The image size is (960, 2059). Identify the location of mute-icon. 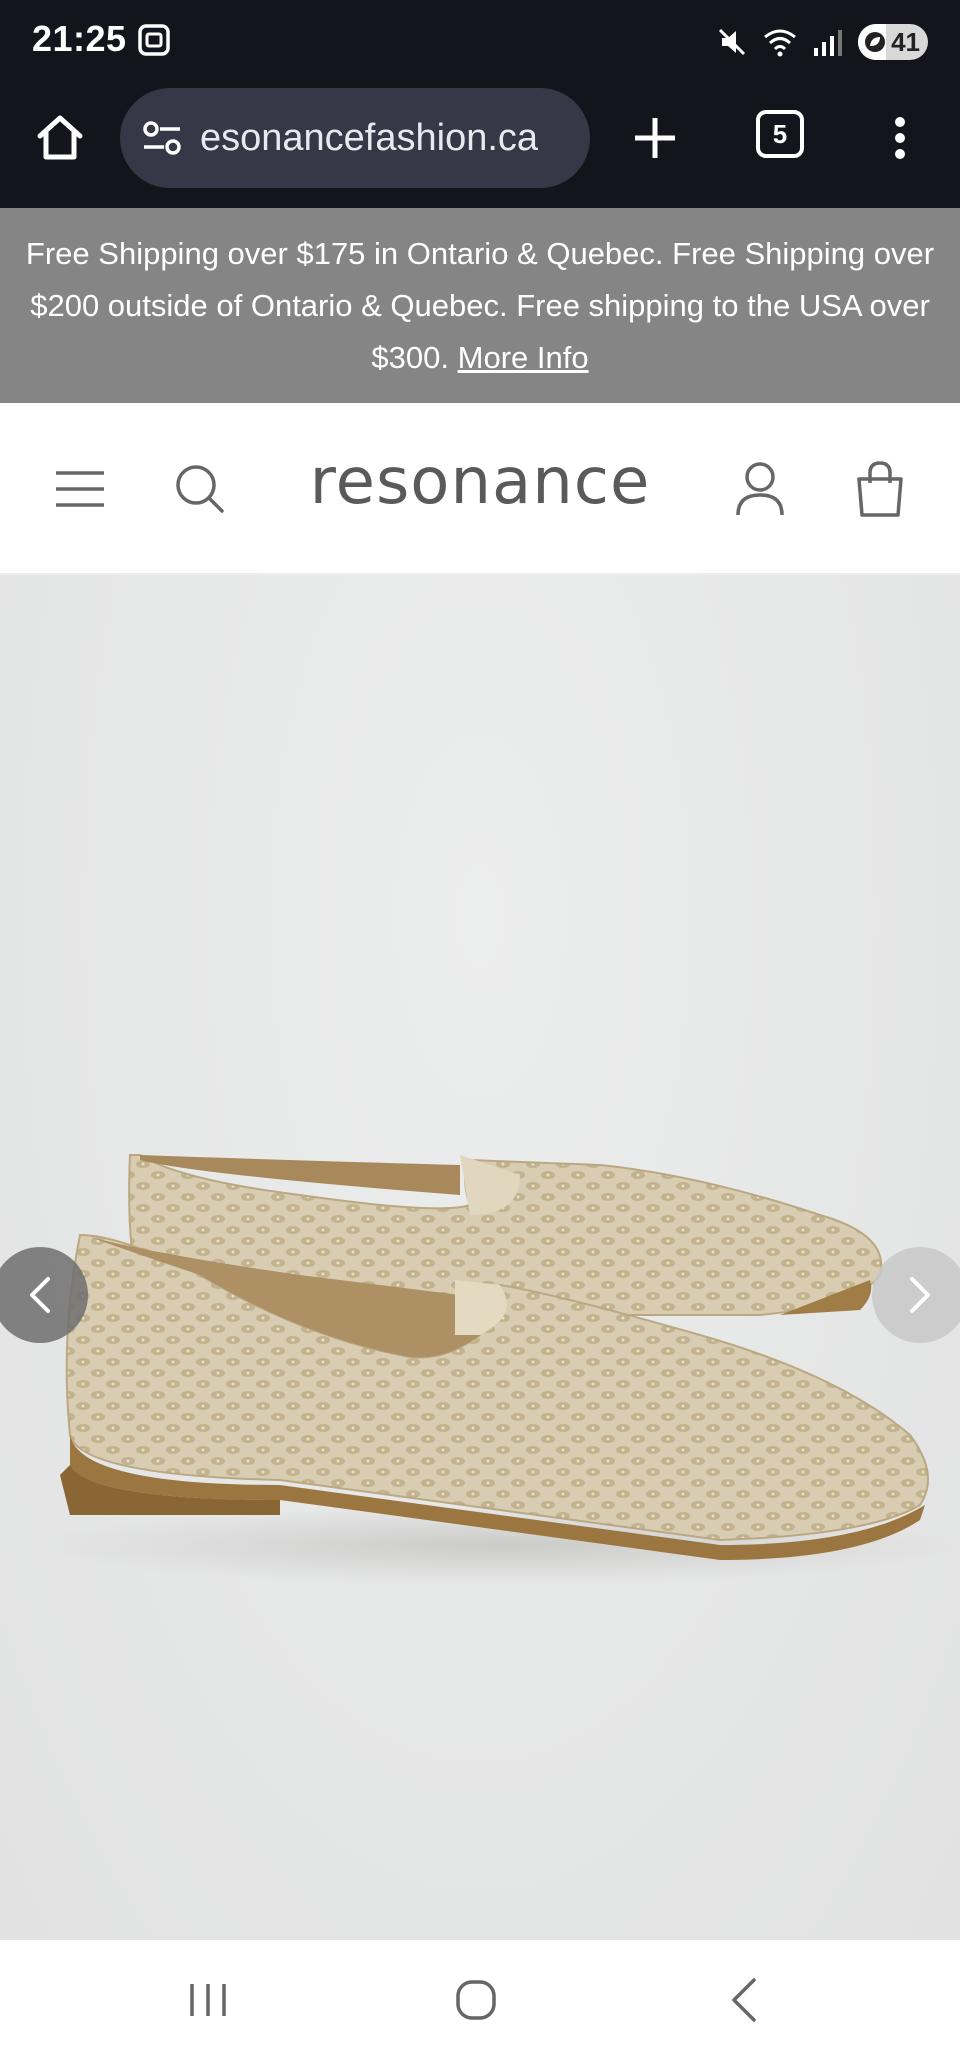
(732, 42).